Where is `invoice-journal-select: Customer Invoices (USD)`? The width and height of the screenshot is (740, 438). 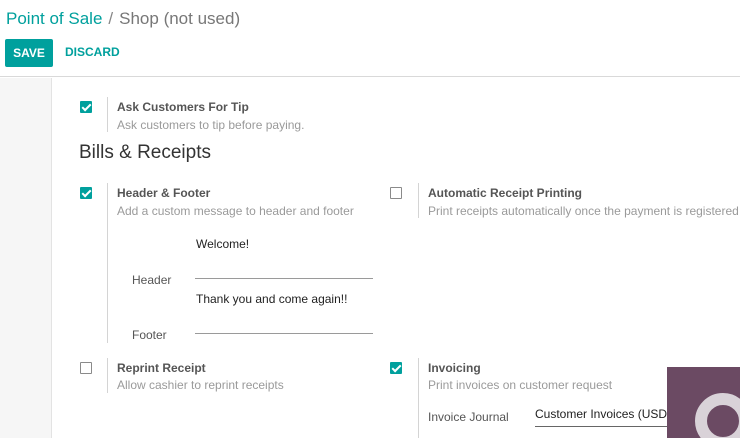
invoice-journal-select: Customer Invoices (USD) is located at coordinates (605, 417).